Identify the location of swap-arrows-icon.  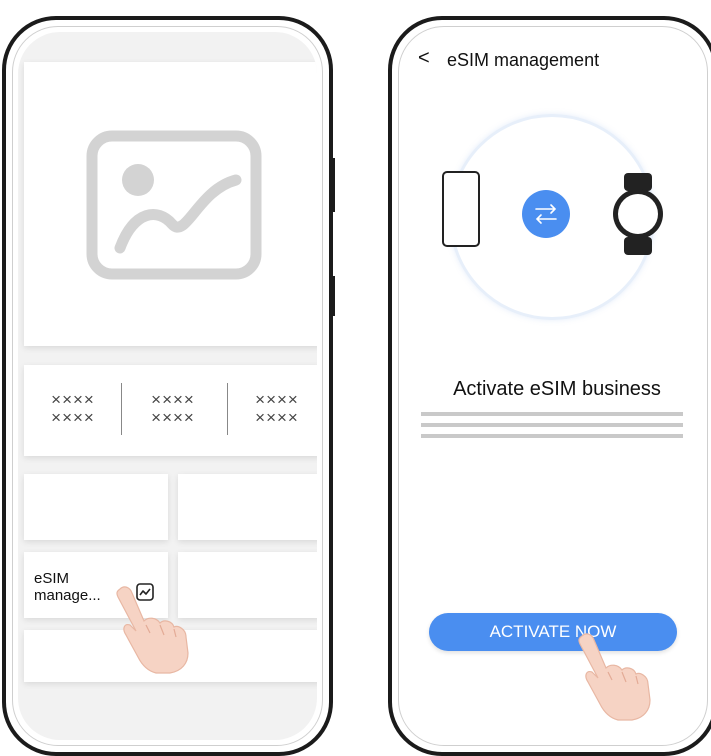
(546, 214).